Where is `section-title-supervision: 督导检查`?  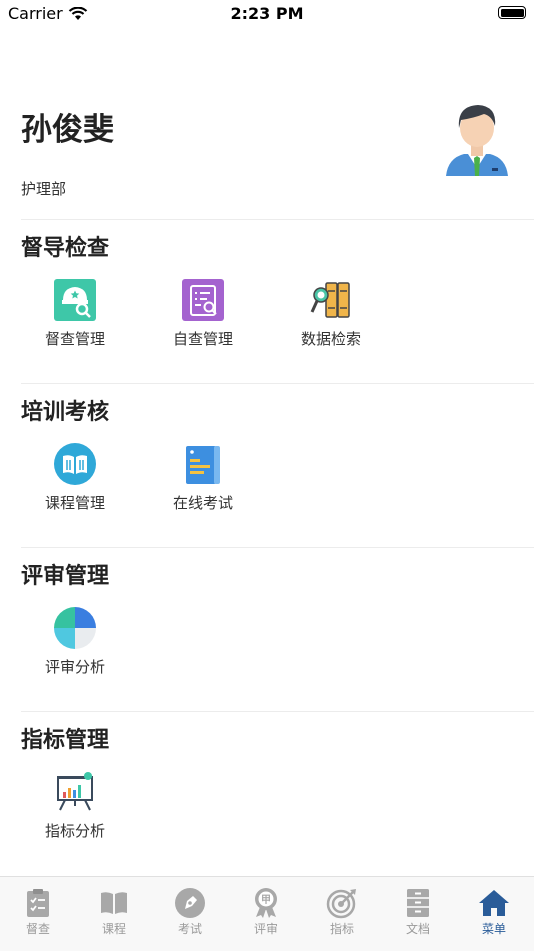
section-title-supervision: 督导检查 is located at coordinates (65, 248).